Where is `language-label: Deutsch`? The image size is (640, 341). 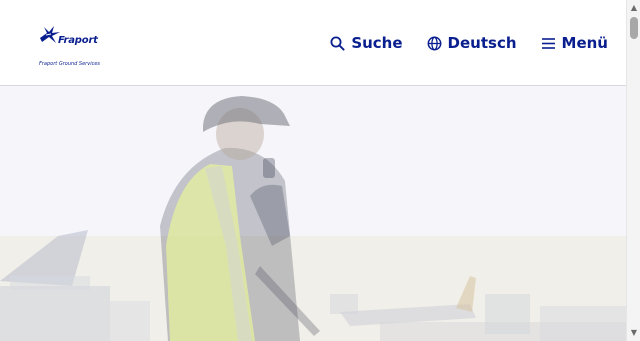 language-label: Deutsch is located at coordinates (482, 43).